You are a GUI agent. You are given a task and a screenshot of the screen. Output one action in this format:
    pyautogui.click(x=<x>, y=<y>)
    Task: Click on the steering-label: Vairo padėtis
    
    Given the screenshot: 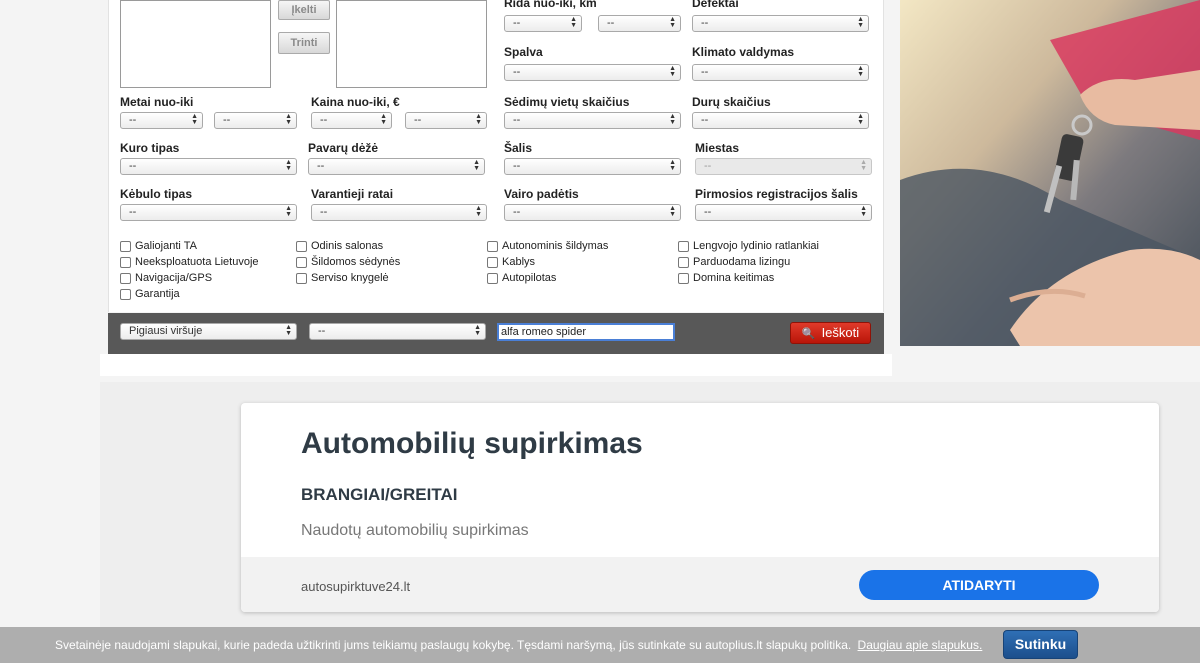 What is the action you would take?
    pyautogui.click(x=541, y=194)
    